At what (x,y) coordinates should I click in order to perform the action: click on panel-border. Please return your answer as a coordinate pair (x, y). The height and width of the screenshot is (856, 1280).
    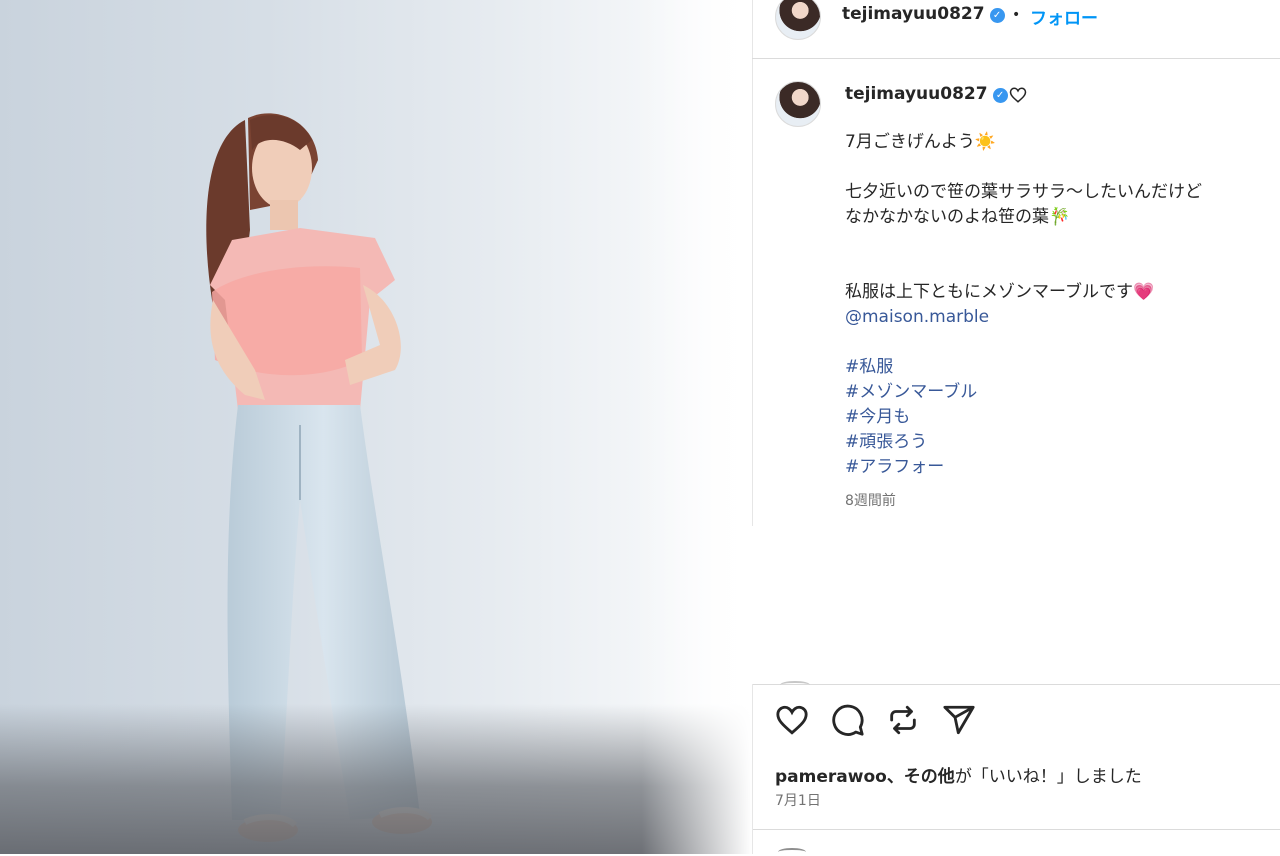
    Looking at the image, I should click on (752, 263).